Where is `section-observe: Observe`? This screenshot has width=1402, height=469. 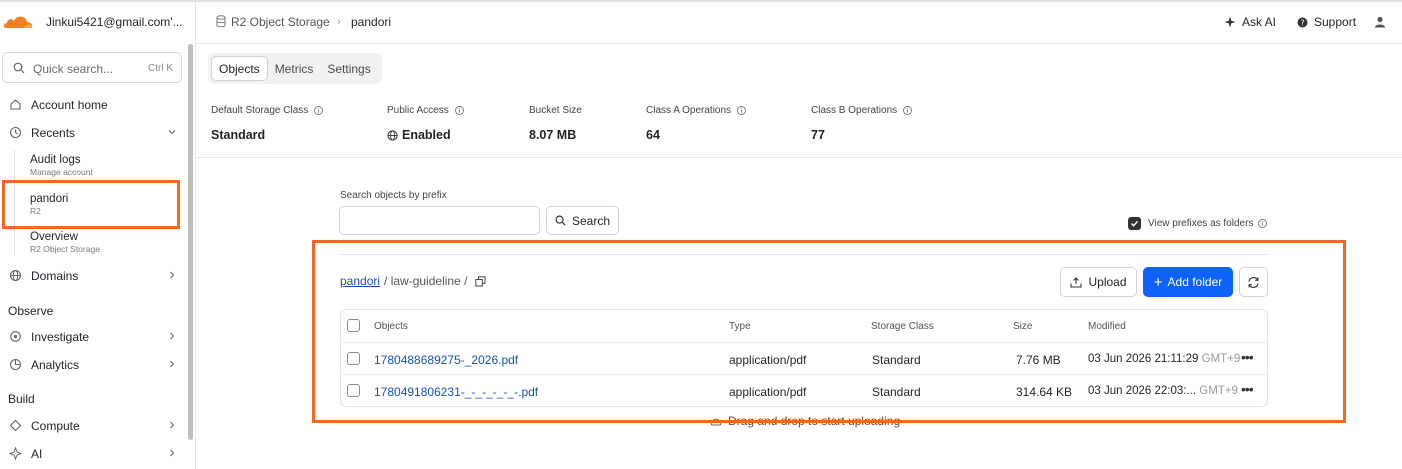
section-observe: Observe is located at coordinates (31, 311).